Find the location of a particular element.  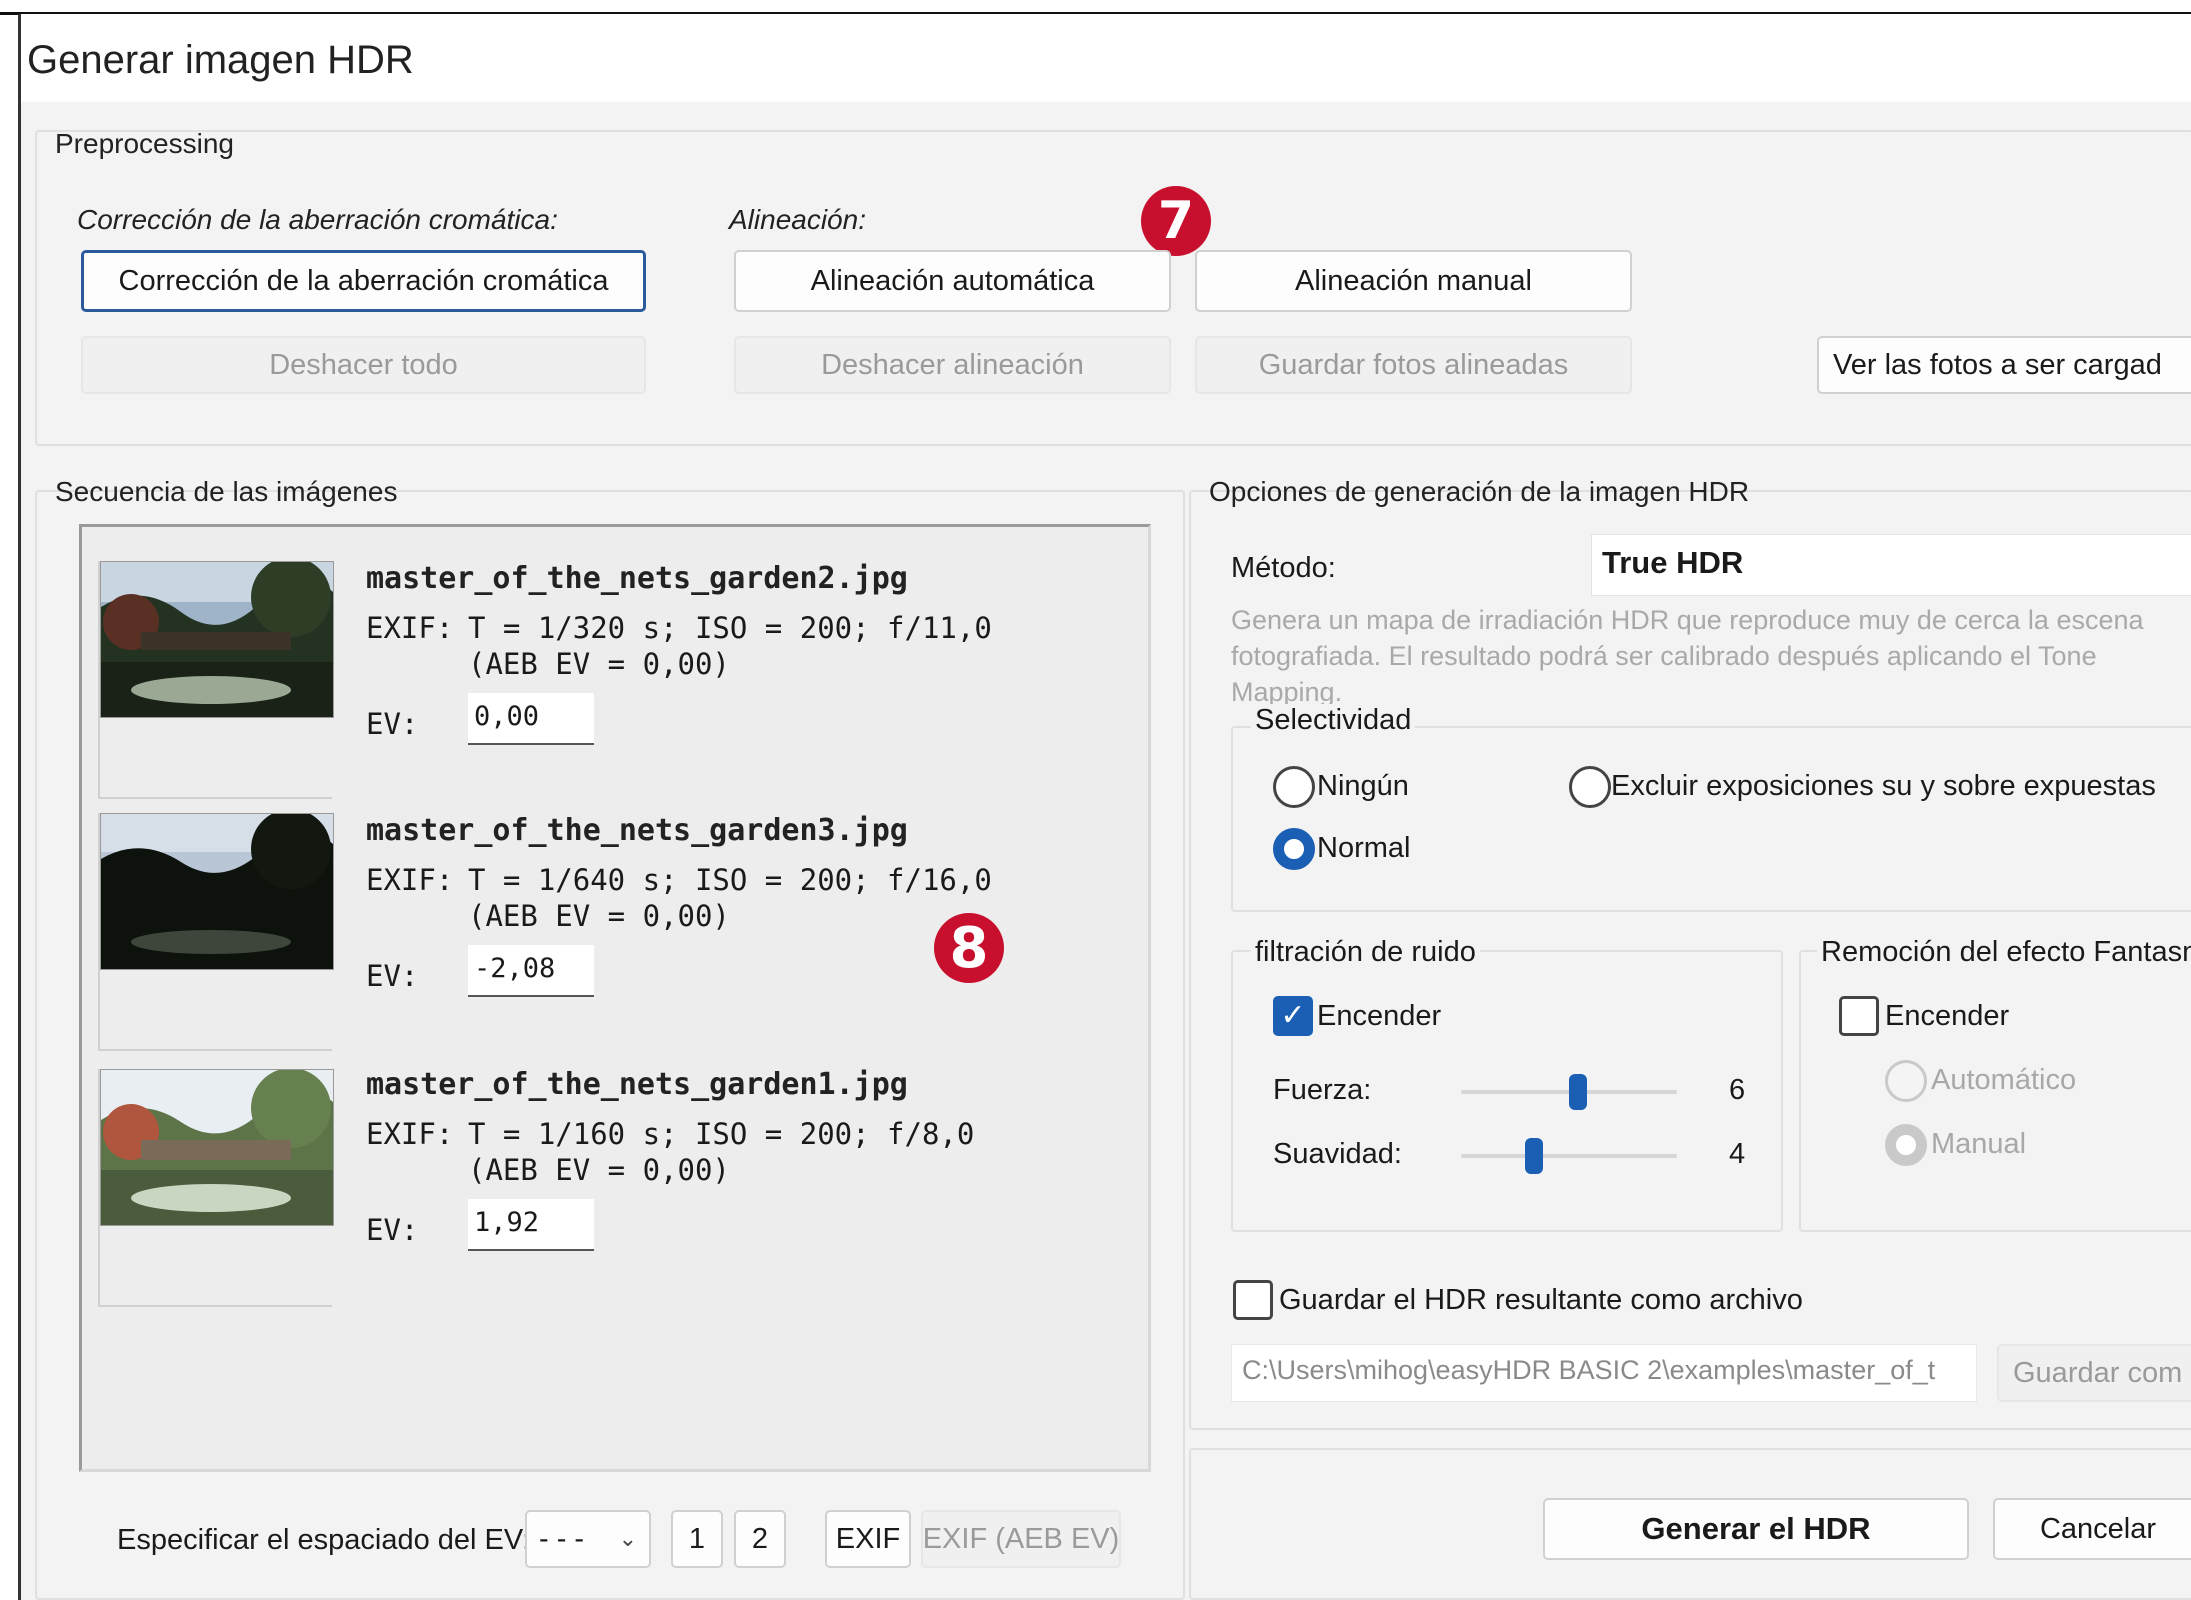

strength-label: Fuerza: is located at coordinates (1322, 1090).